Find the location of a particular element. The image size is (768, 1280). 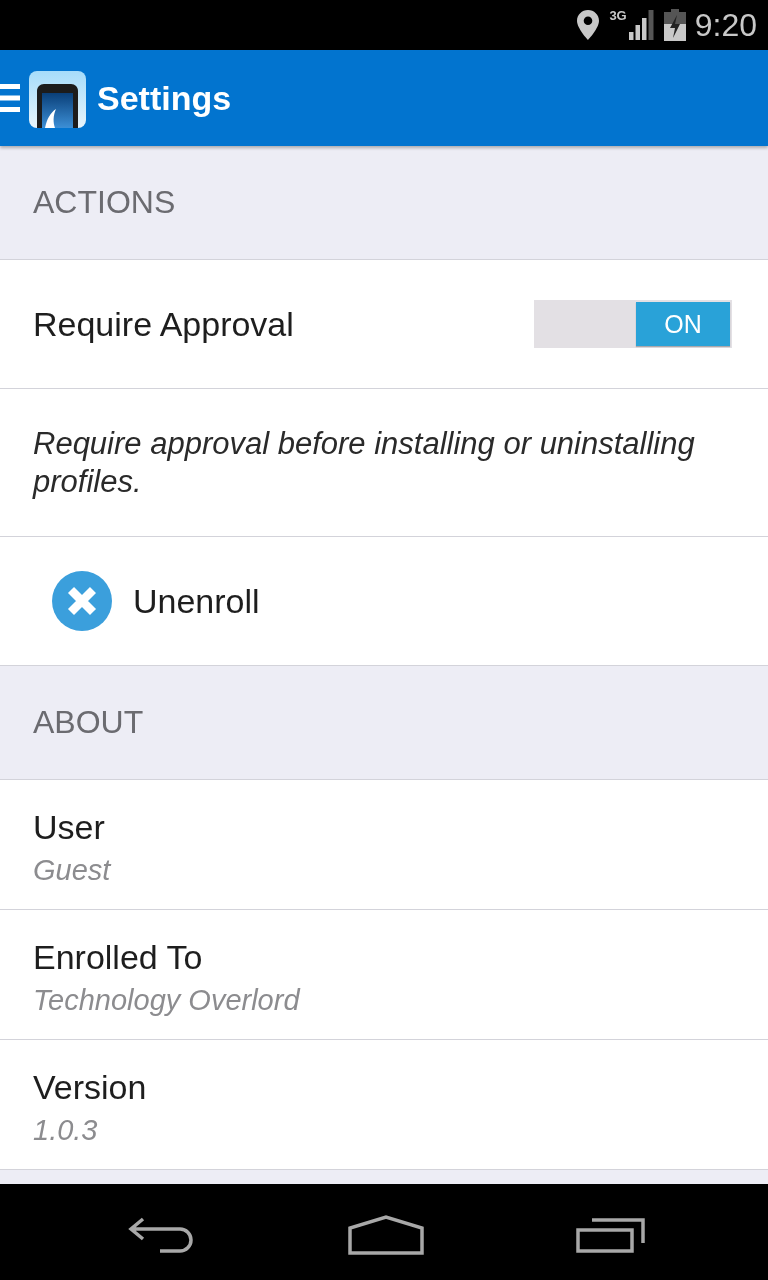

location-pin-icon is located at coordinates (588, 25).